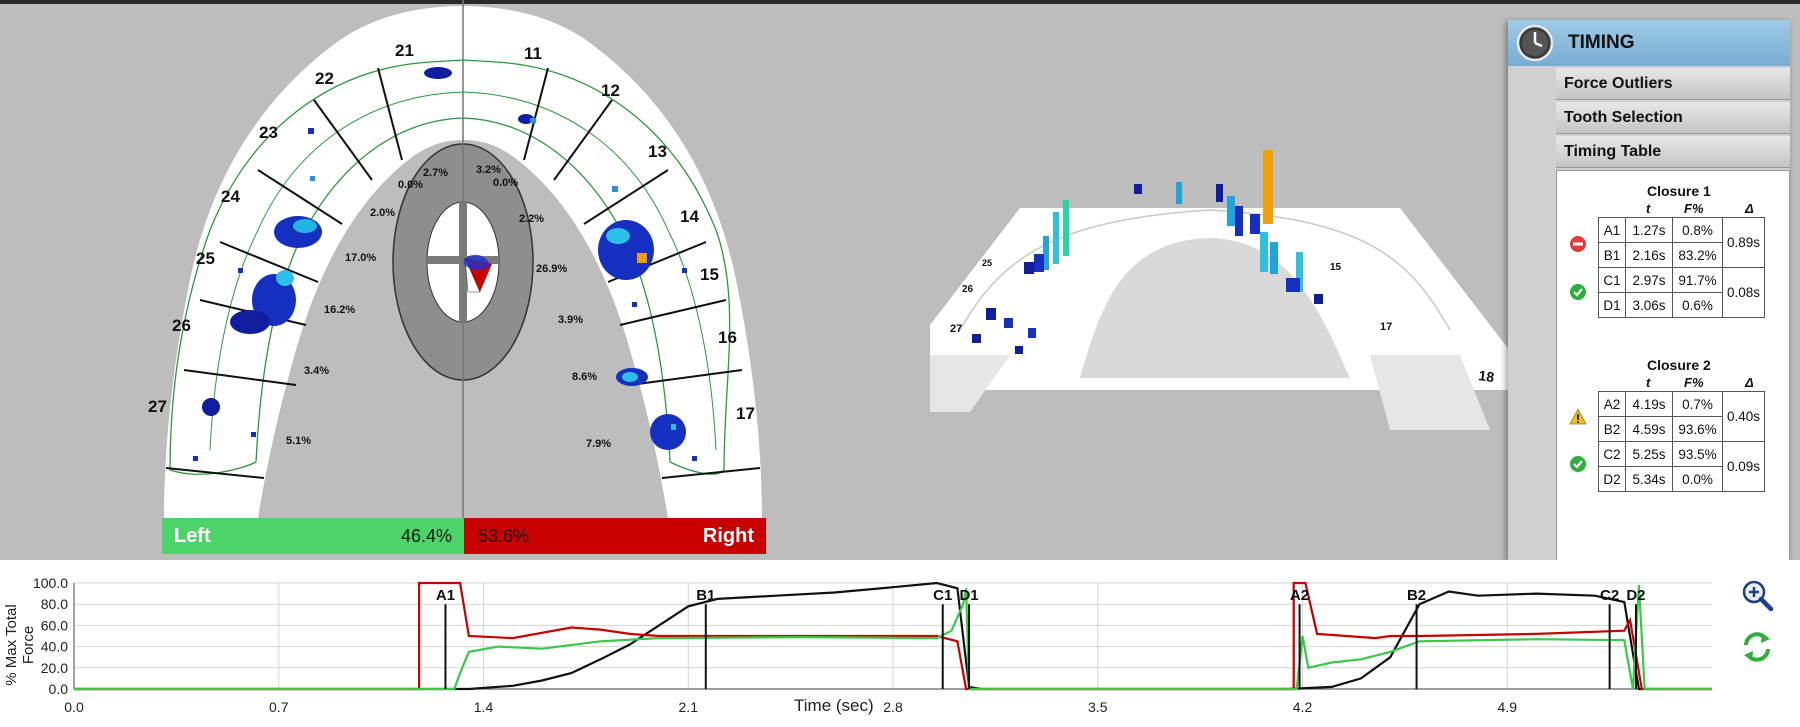 The width and height of the screenshot is (1800, 727). What do you see at coordinates (484, 707) in the screenshot?
I see `x-tick-label: 1.4` at bounding box center [484, 707].